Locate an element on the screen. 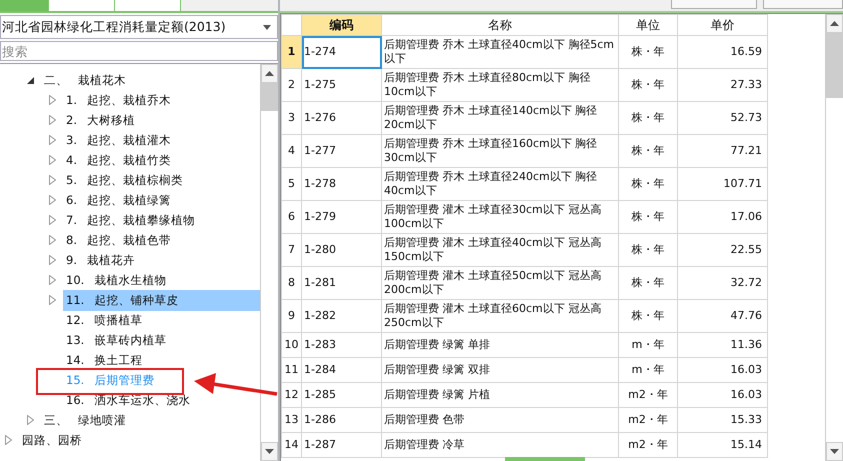 The height and width of the screenshot is (461, 843). code-cell: 1-275 is located at coordinates (342, 85).